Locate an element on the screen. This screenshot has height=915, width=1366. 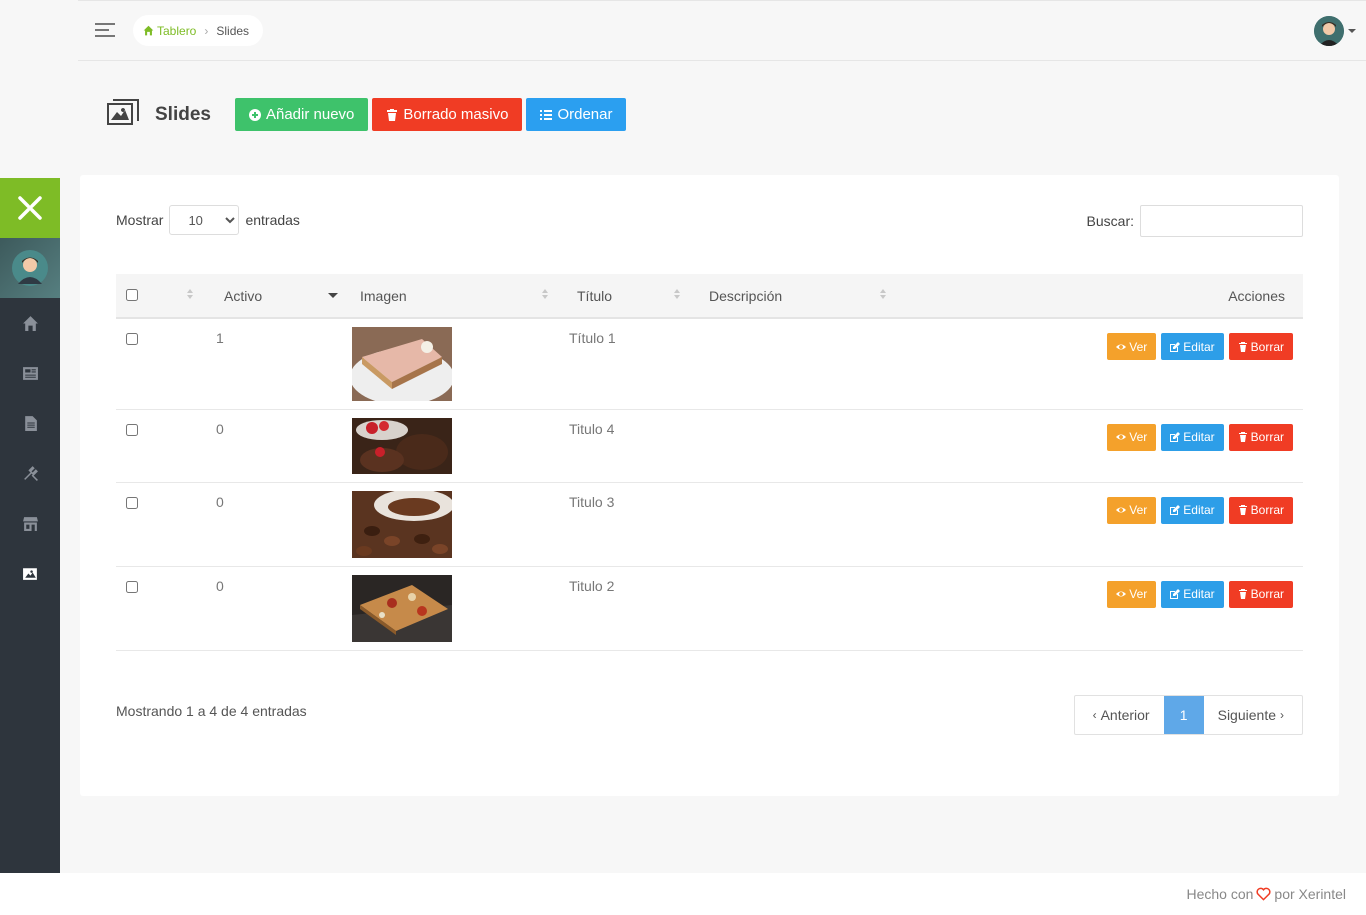
prev-page-button: ‹ Anterior is located at coordinates (1119, 715).